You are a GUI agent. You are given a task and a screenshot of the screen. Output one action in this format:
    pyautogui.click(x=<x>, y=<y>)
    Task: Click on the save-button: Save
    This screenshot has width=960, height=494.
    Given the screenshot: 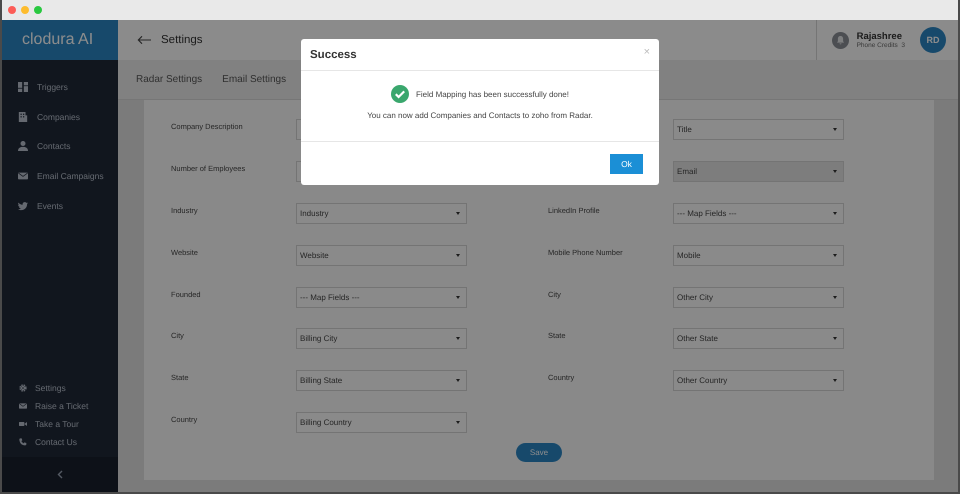 What is the action you would take?
    pyautogui.click(x=539, y=452)
    